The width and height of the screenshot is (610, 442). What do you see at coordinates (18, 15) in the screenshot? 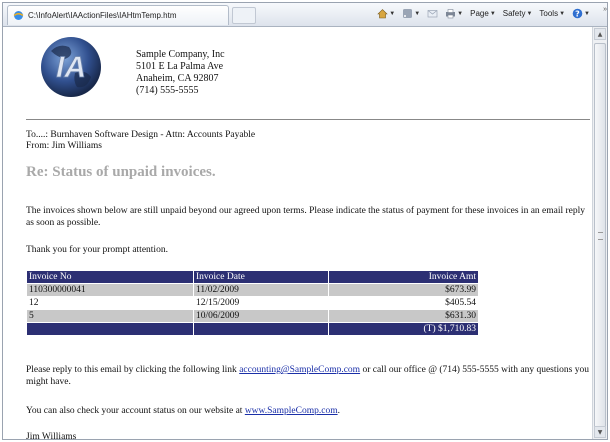
I see `ie-page-icon` at bounding box center [18, 15].